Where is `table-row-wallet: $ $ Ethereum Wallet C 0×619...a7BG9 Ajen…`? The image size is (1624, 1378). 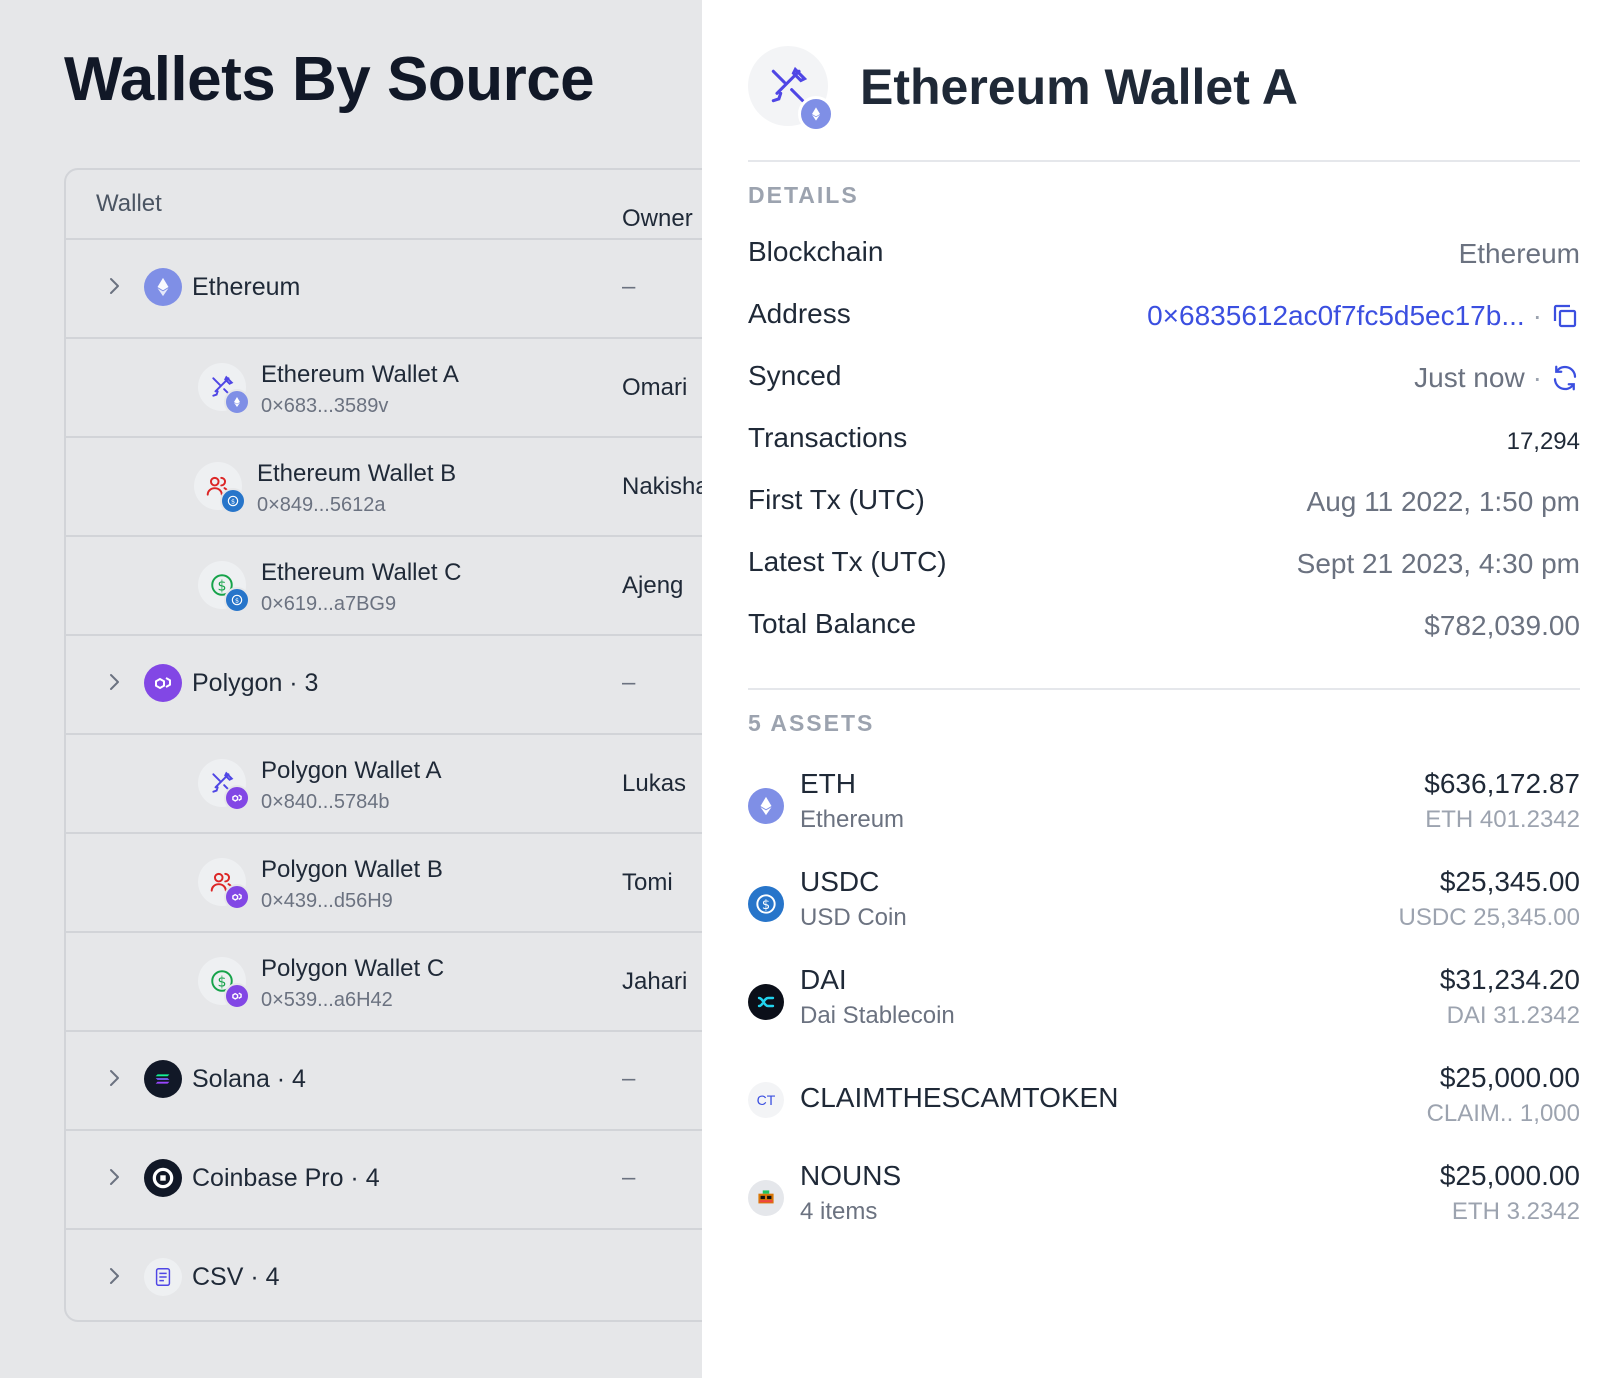
table-row-wallet: $ $ Ethereum Wallet C 0×619...a7BG9 Ajen… is located at coordinates (384, 586).